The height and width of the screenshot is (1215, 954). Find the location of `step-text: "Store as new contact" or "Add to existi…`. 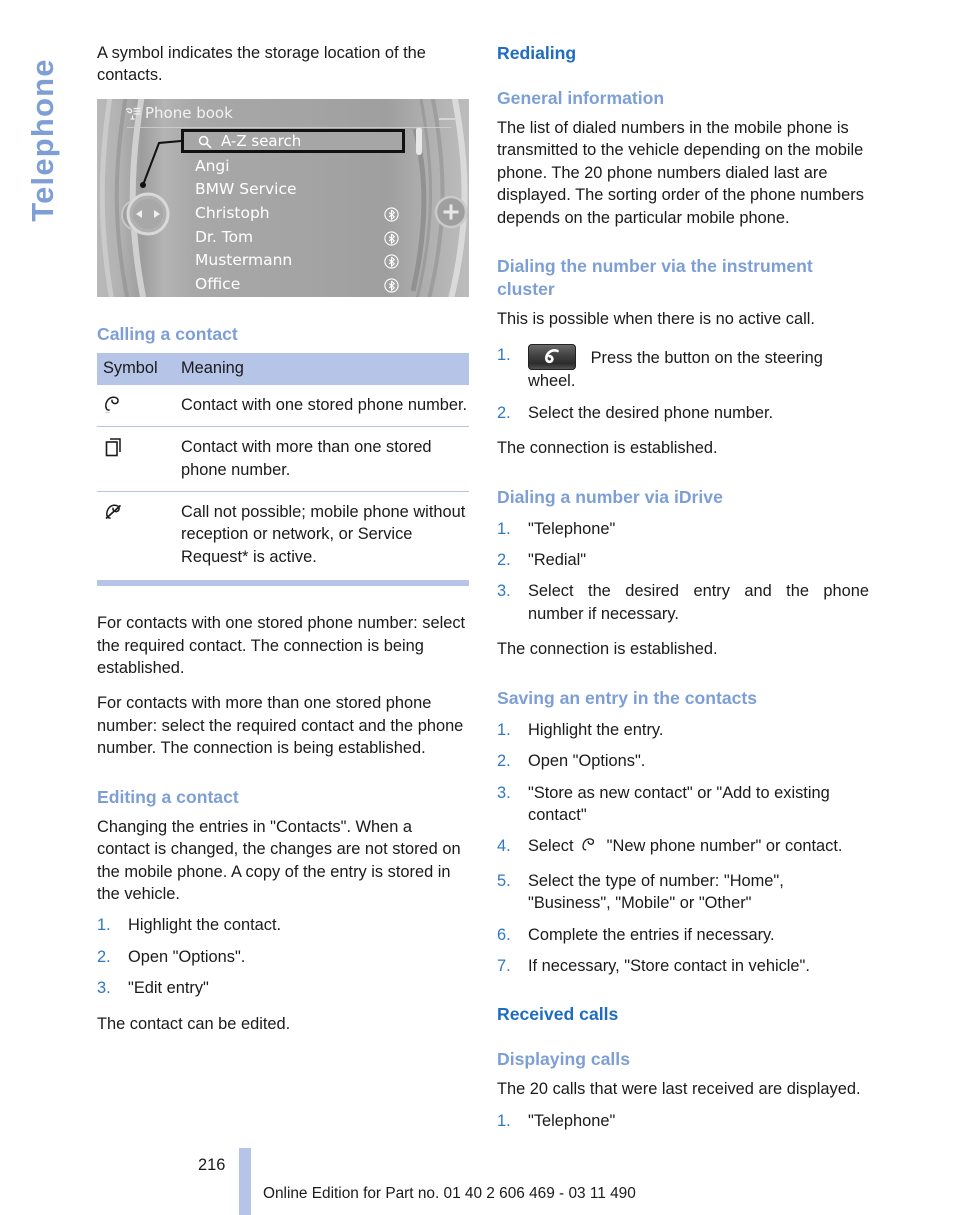

step-text: "Store as new contact" or "Add to existi… is located at coordinates (679, 803).